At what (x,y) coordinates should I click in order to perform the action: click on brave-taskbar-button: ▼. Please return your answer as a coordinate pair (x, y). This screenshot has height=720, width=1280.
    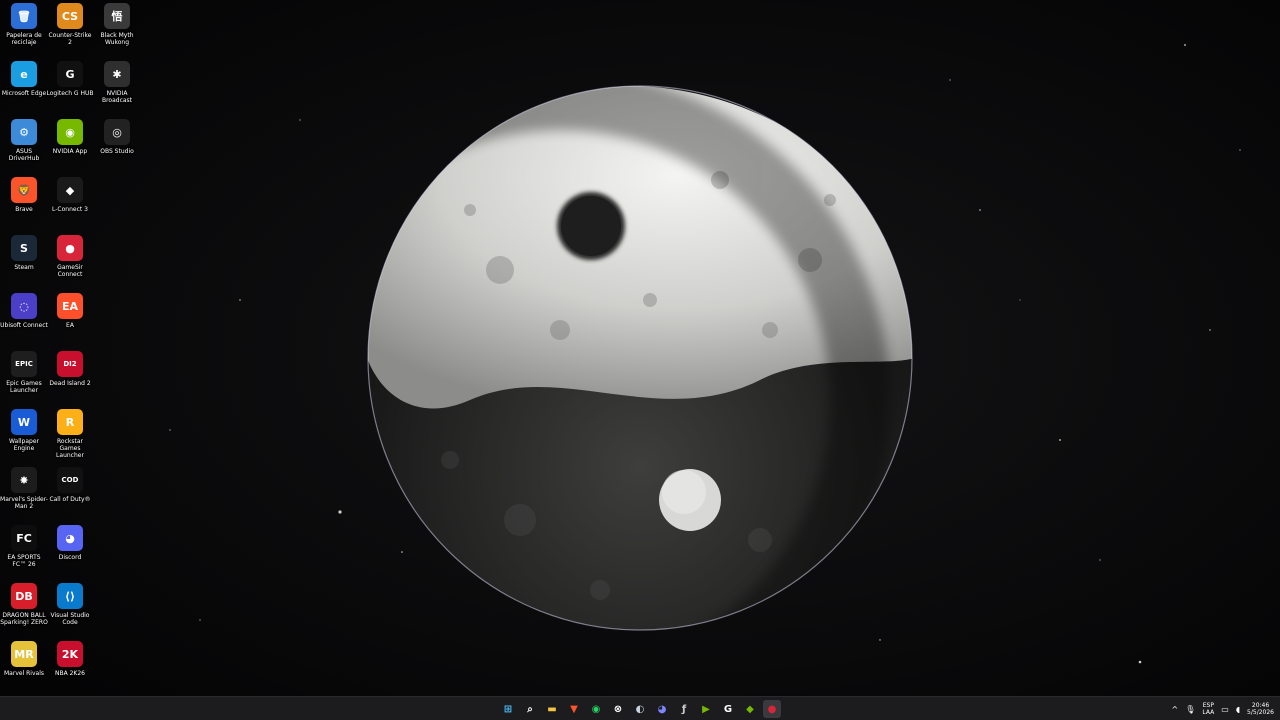
    Looking at the image, I should click on (574, 709).